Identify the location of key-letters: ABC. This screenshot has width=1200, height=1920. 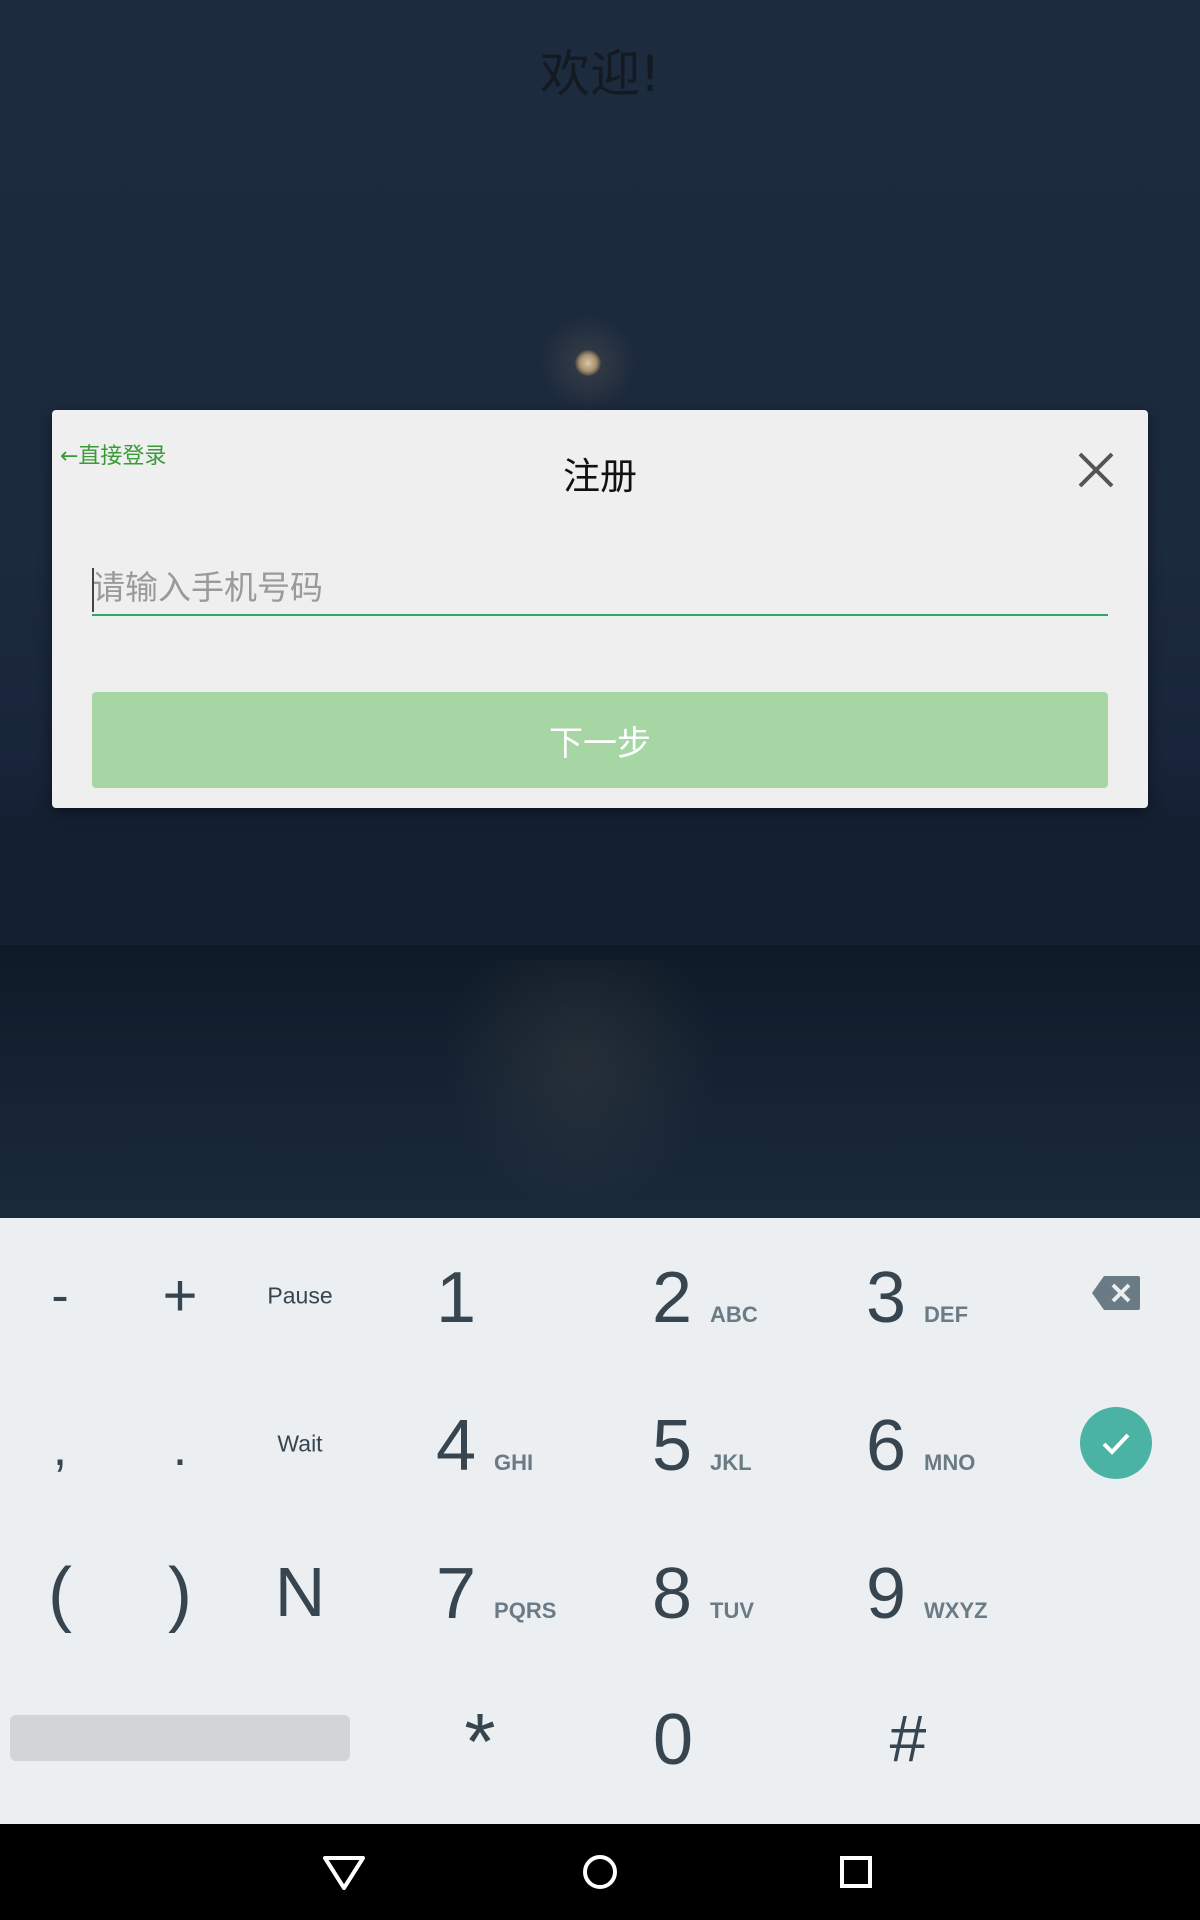
(734, 1314).